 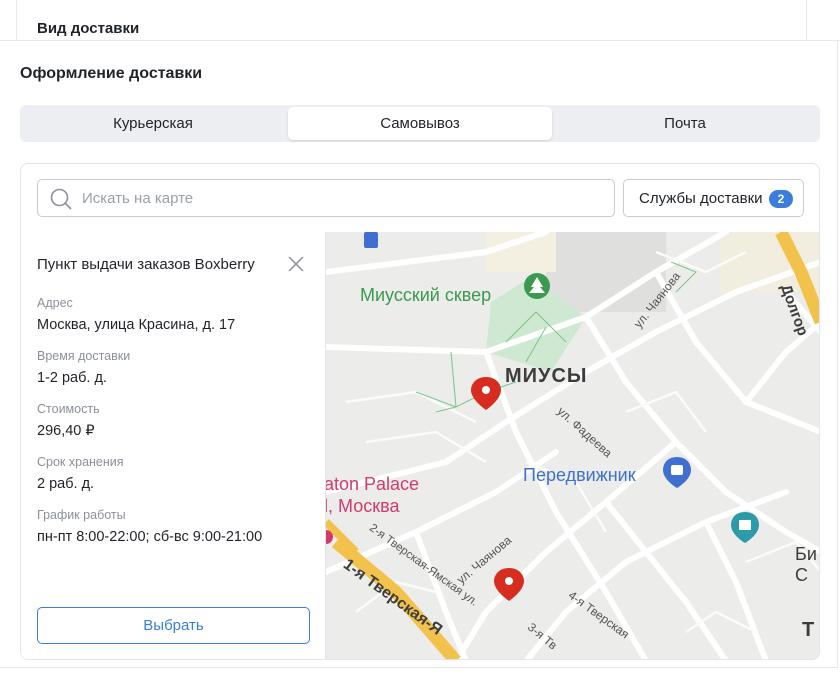 What do you see at coordinates (173, 625) in the screenshot?
I see `choose-button: Выбрать` at bounding box center [173, 625].